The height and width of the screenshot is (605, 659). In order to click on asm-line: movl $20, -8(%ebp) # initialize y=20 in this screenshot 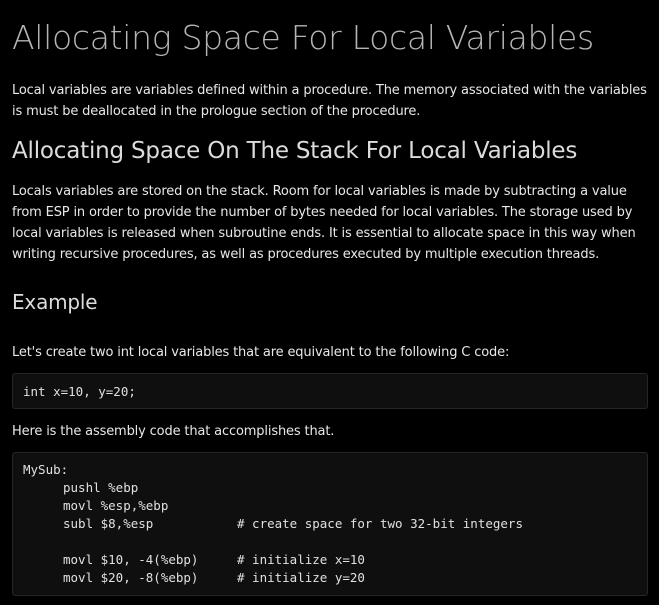, I will do `click(330, 578)`.